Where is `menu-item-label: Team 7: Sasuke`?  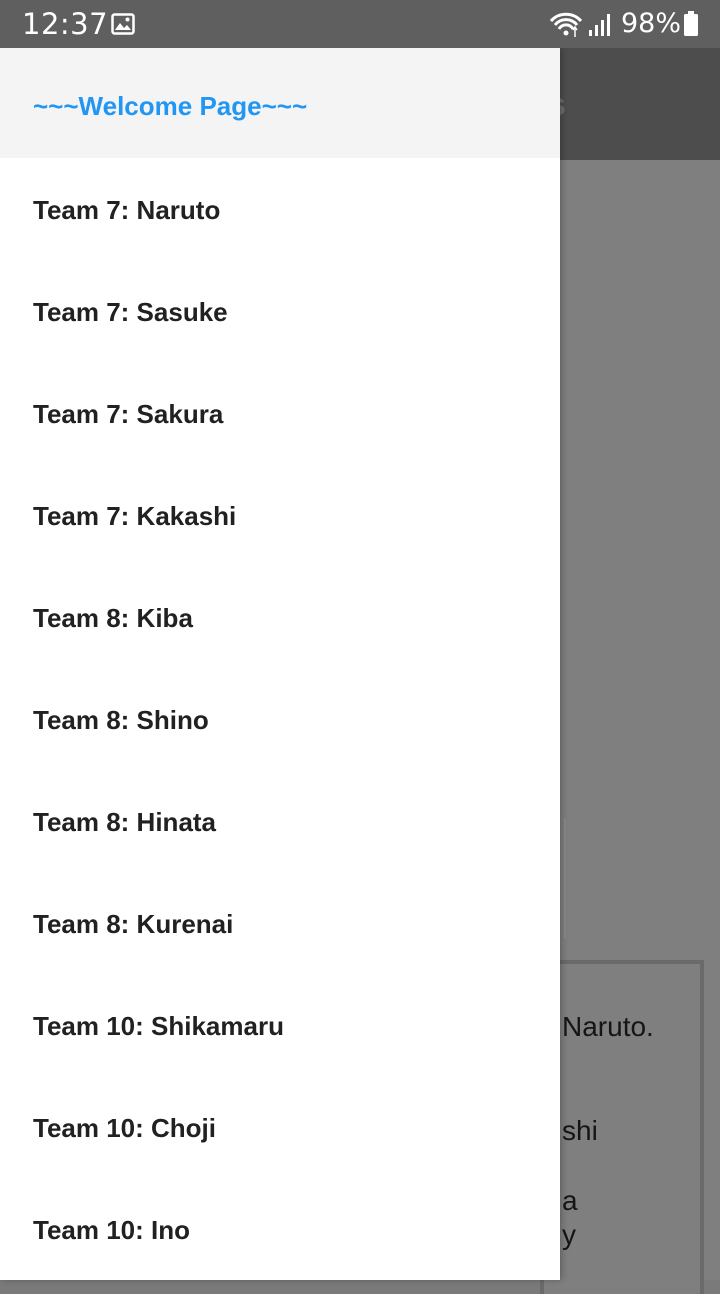 menu-item-label: Team 7: Sasuke is located at coordinates (130, 312).